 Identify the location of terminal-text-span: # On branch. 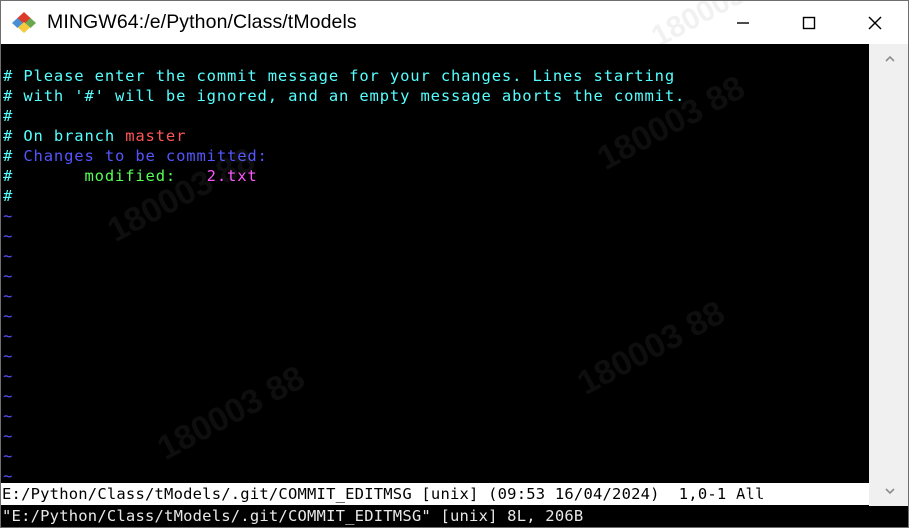
(64, 136).